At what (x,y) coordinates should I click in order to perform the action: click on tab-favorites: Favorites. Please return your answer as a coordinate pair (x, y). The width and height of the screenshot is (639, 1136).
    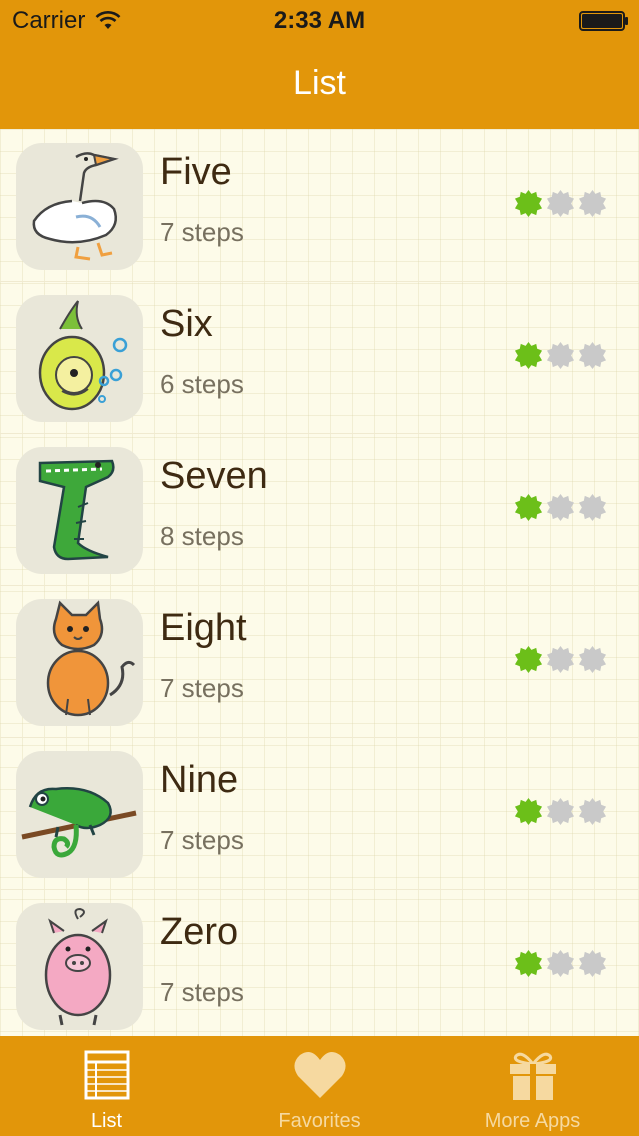
    Looking at the image, I should click on (319, 1086).